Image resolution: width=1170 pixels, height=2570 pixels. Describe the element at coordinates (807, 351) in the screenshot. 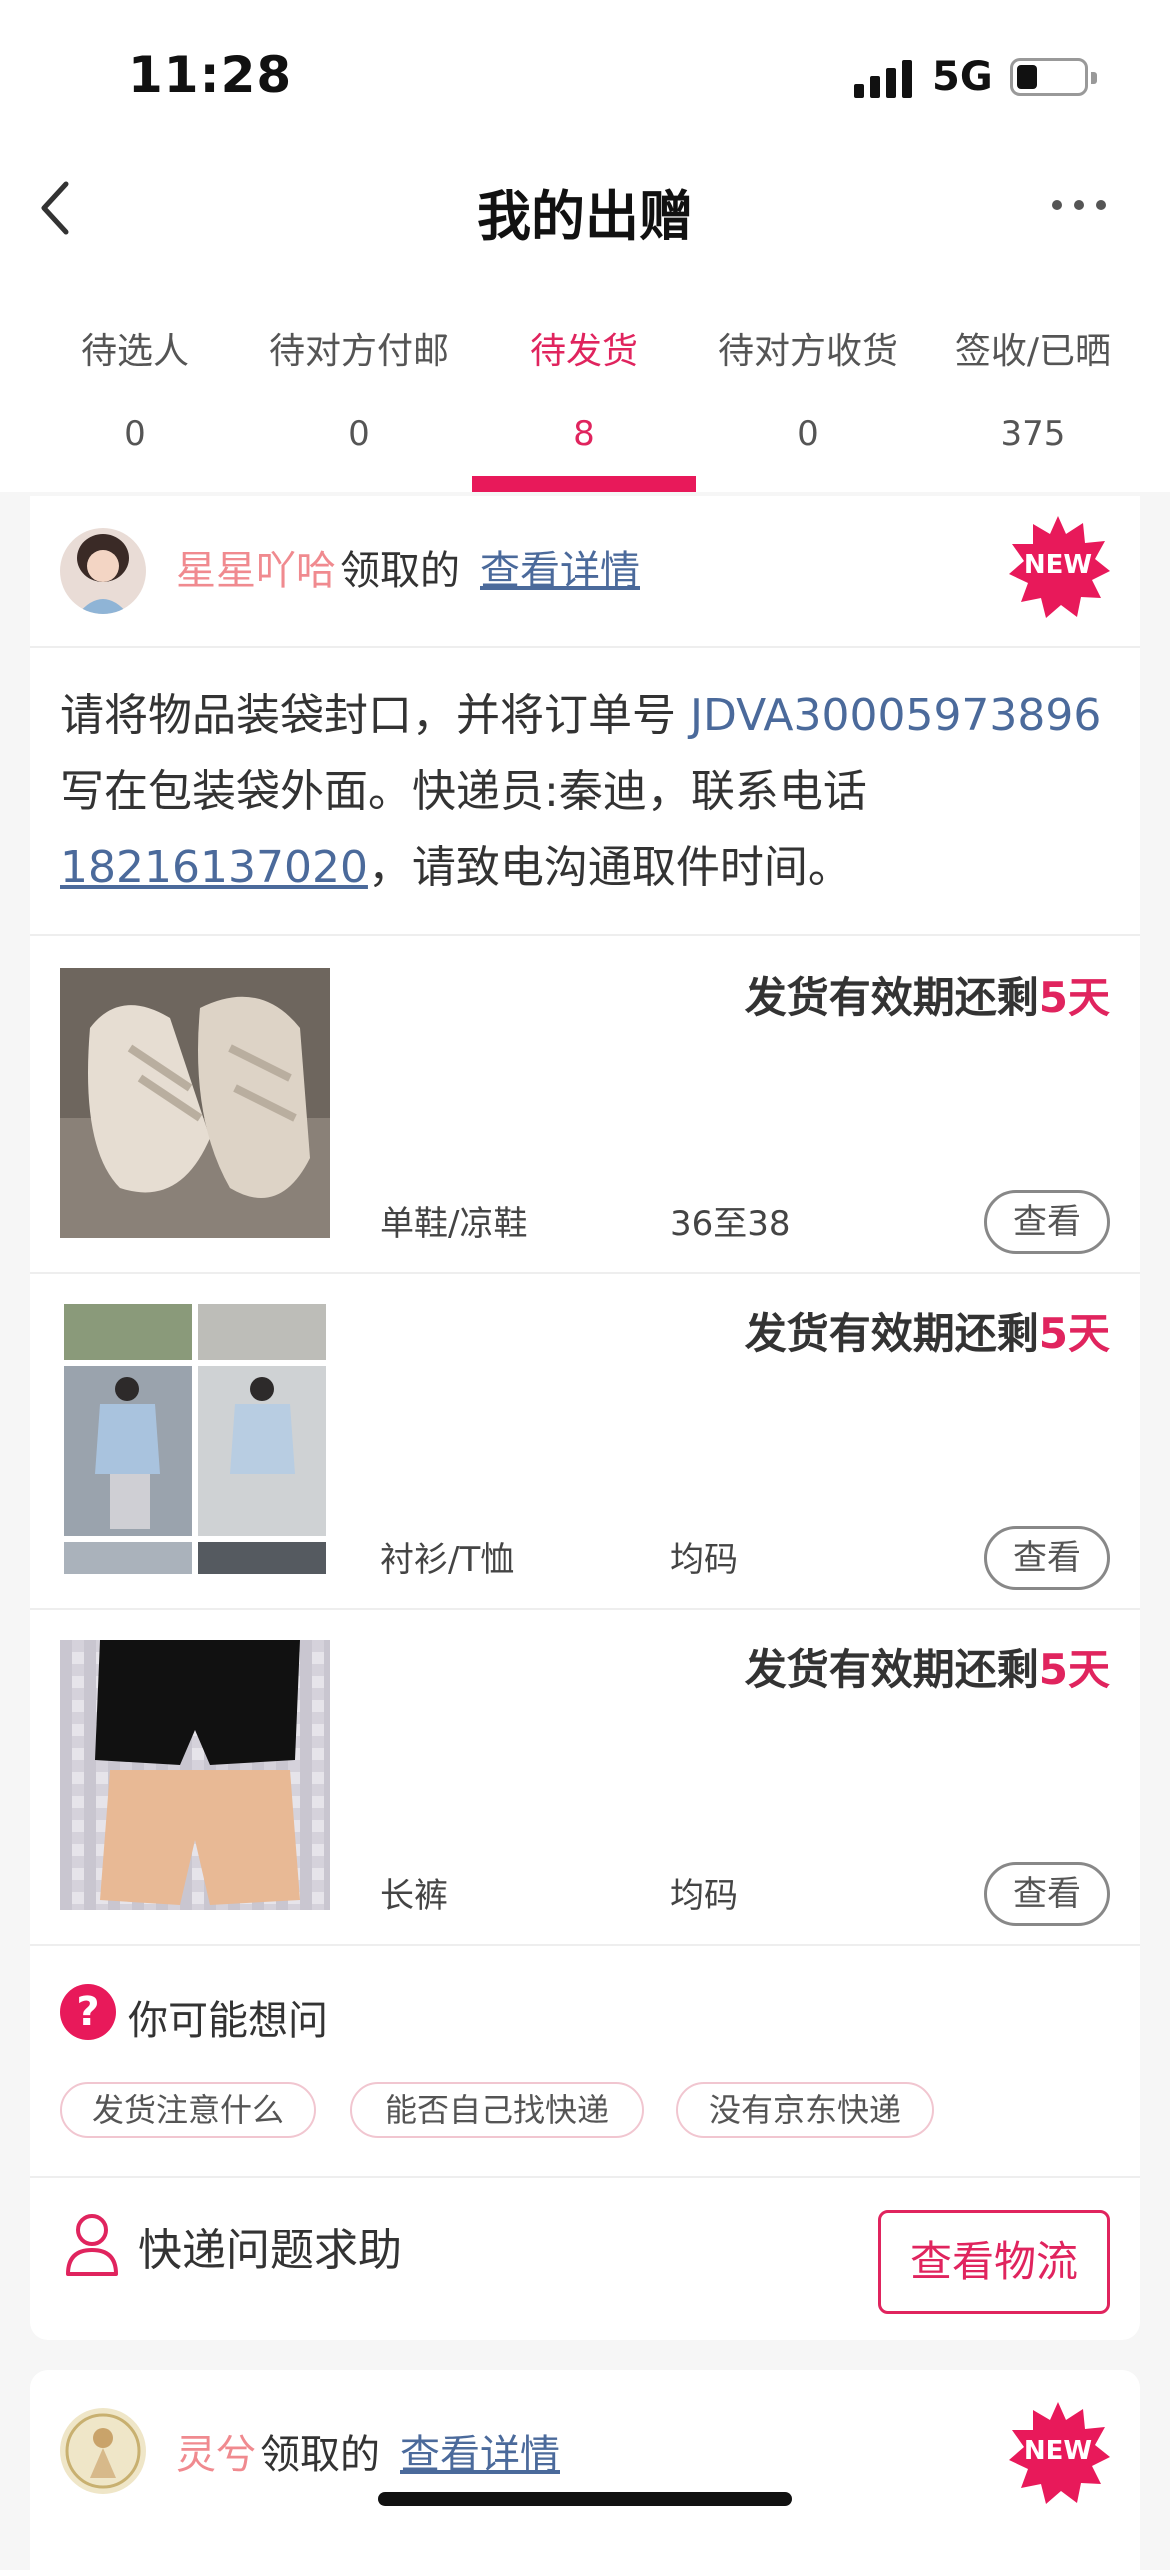

I see `tab-label: 待对方收货` at that location.